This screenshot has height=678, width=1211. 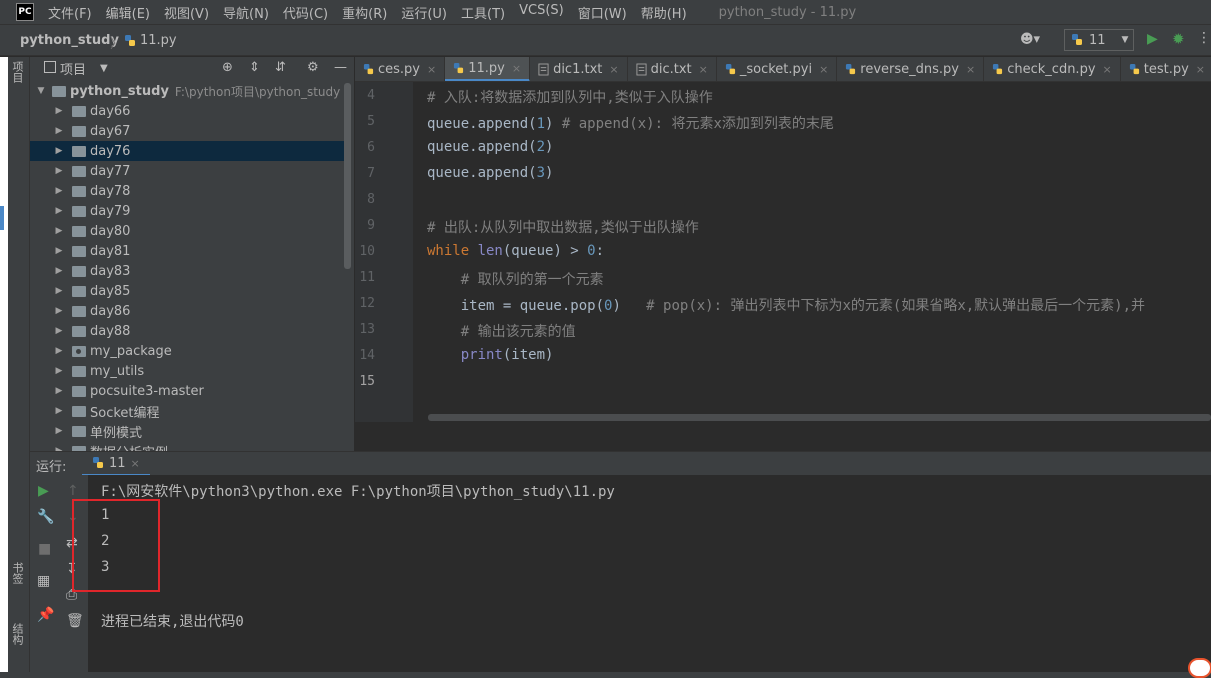 I want to click on tree-item: ▶ day66, so click(x=188, y=111).